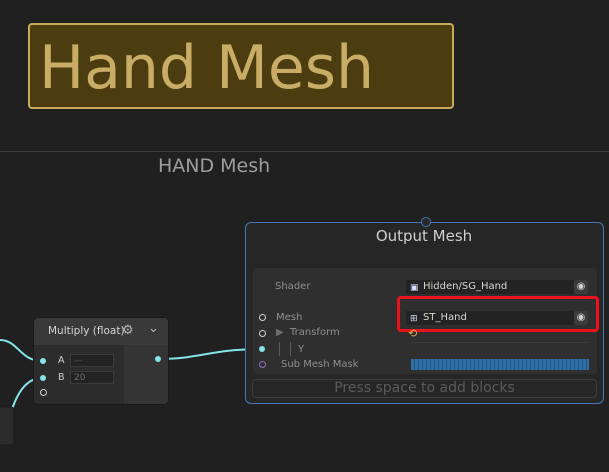 The image size is (609, 472). I want to click on input-port-b, so click(43, 378).